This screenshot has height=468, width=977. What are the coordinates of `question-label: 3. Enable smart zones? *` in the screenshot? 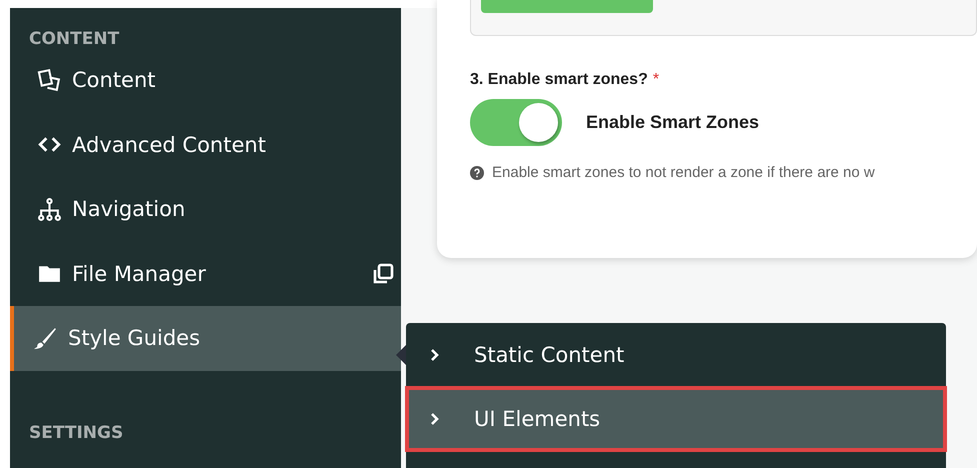 It's located at (565, 80).